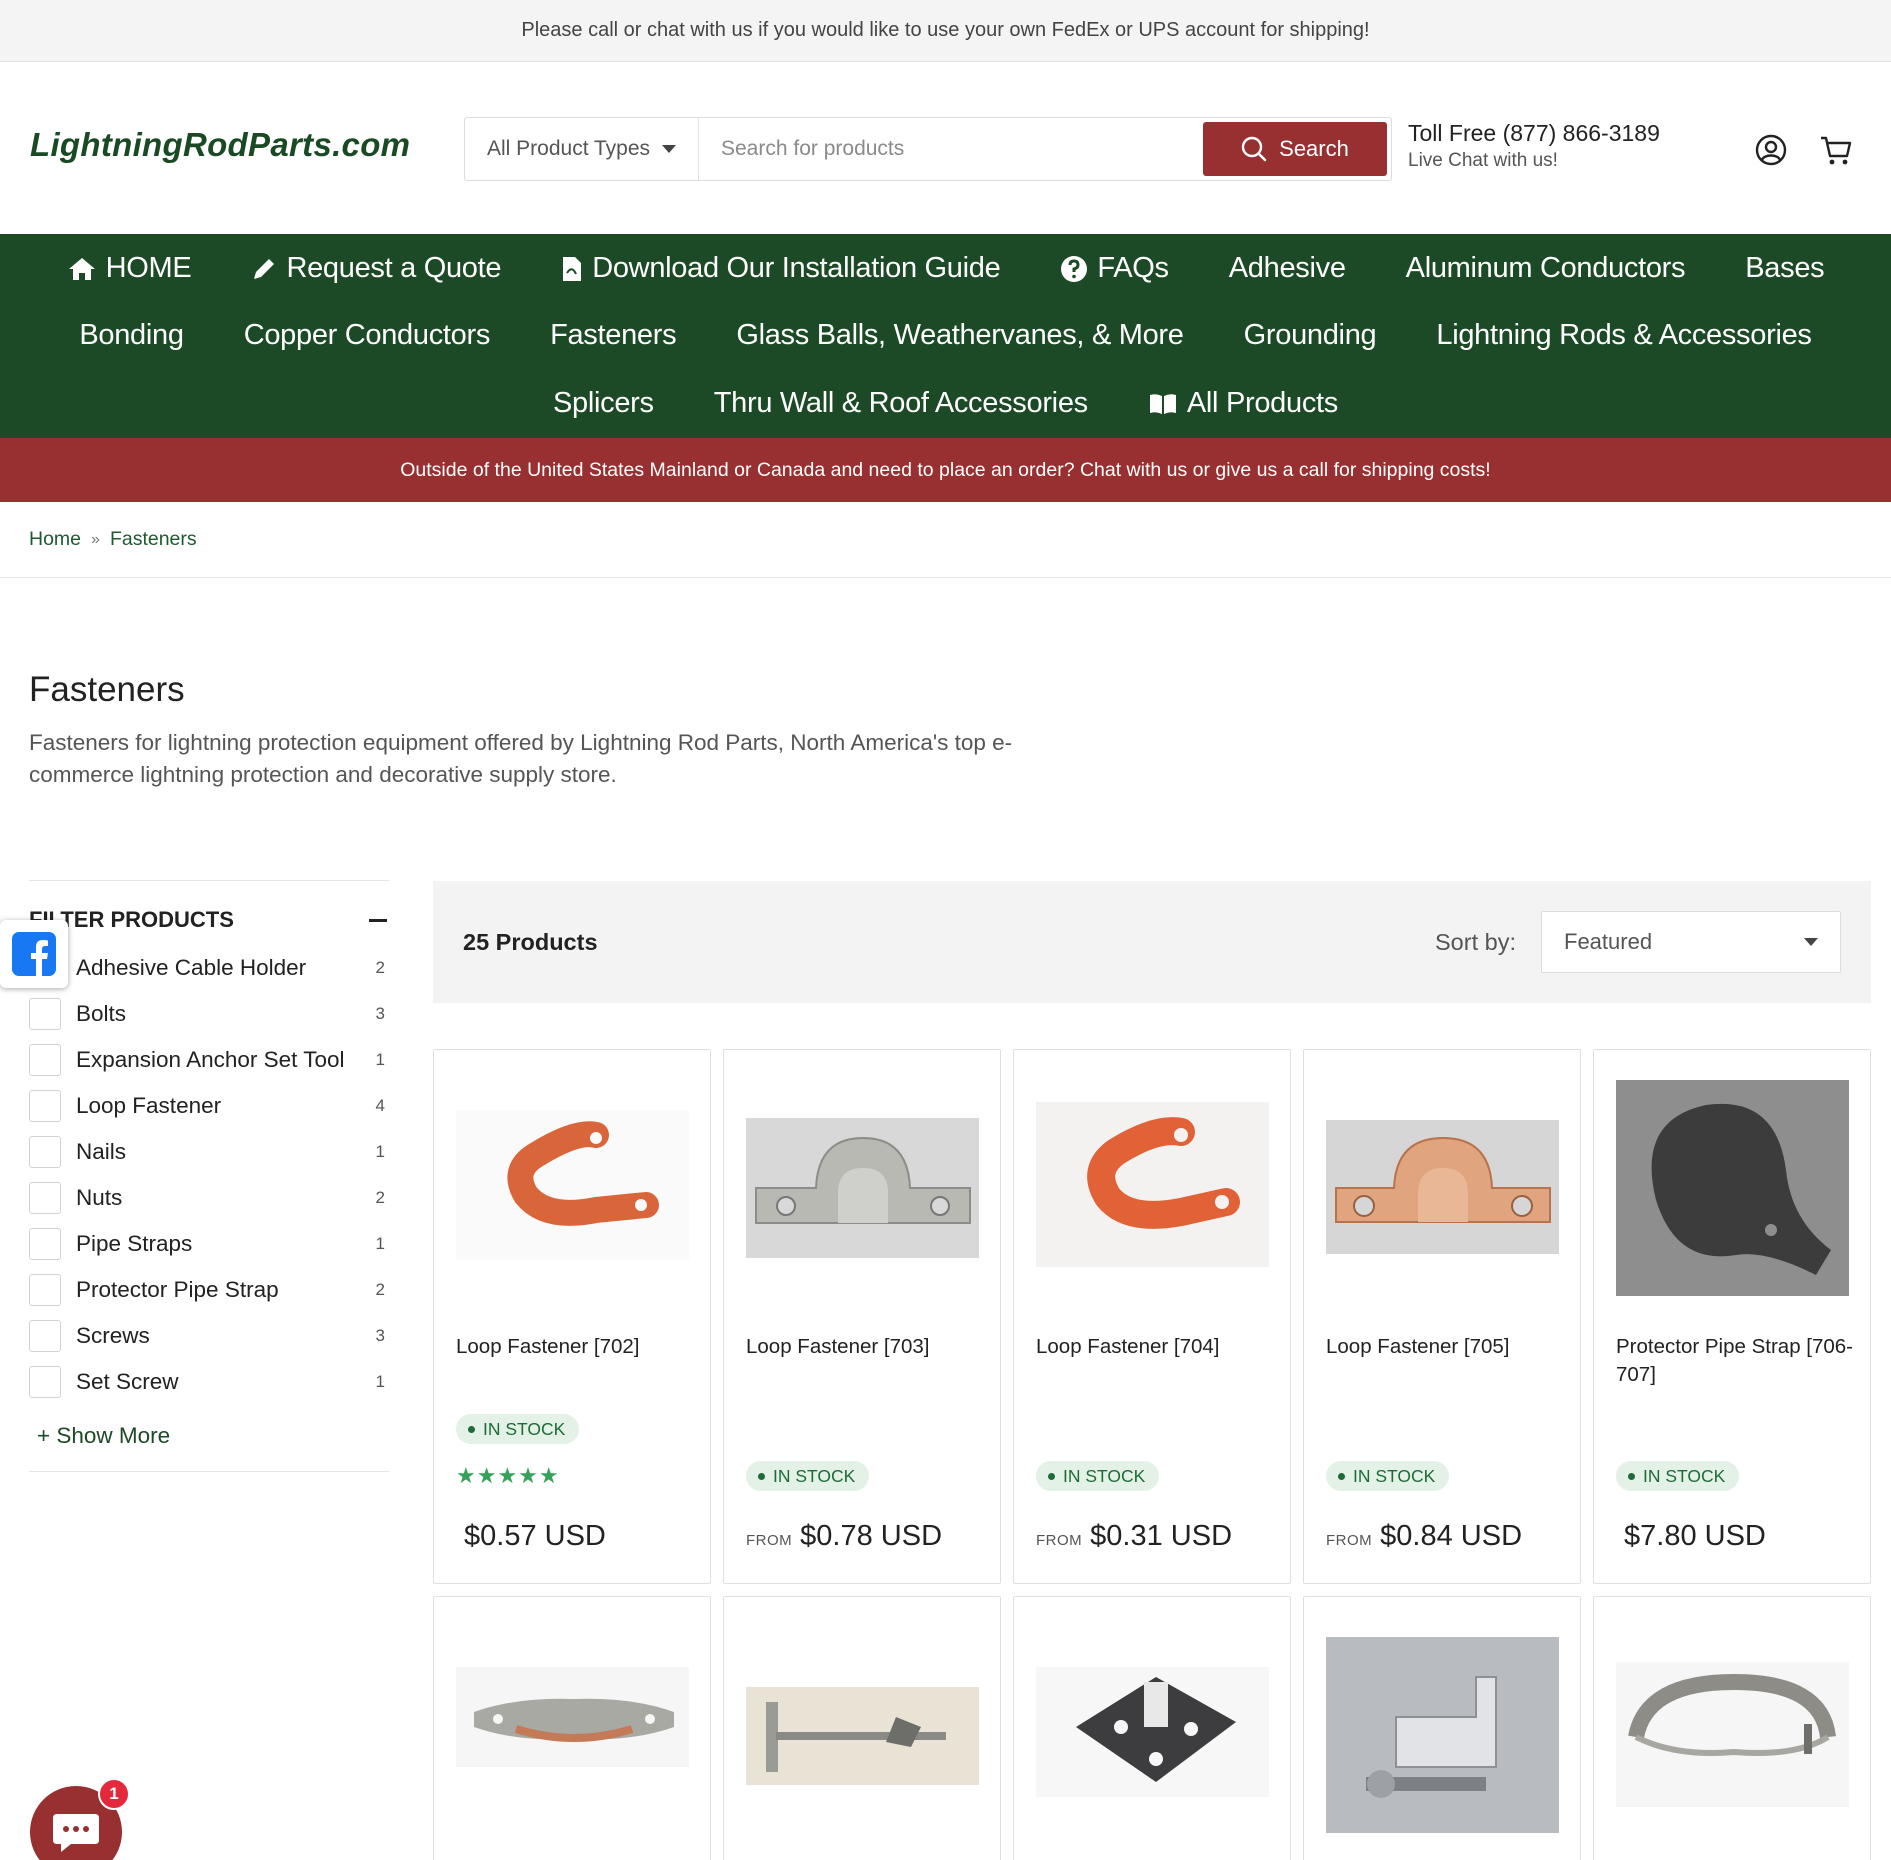 Image resolution: width=1891 pixels, height=1860 pixels. What do you see at coordinates (572, 268) in the screenshot?
I see `pdf-file-icon` at bounding box center [572, 268].